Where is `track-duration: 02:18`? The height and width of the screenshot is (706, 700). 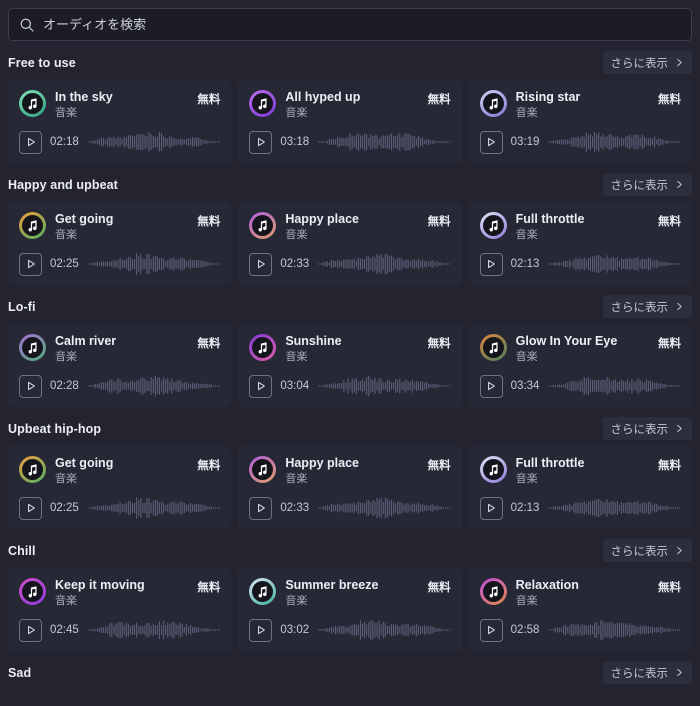
track-duration: 02:18 is located at coordinates (64, 142).